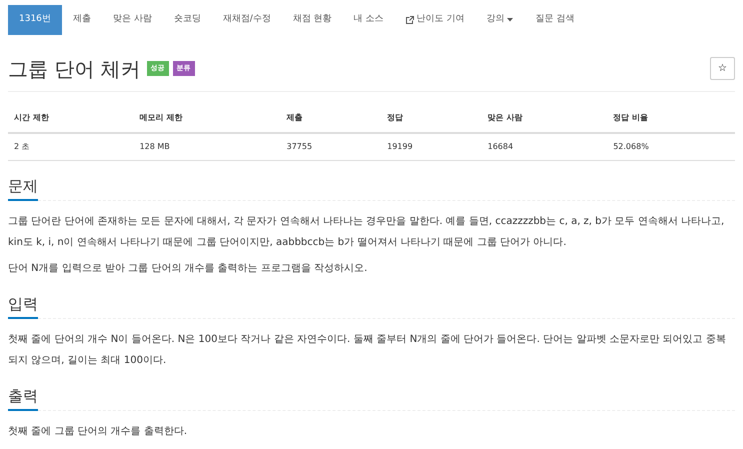  What do you see at coordinates (188, 269) in the screenshot?
I see `paragraph: 단어 N개를 입력으로 받아 그룹 단어의 개수를 출력하는 프로그램을 작성하시오.` at bounding box center [188, 269].